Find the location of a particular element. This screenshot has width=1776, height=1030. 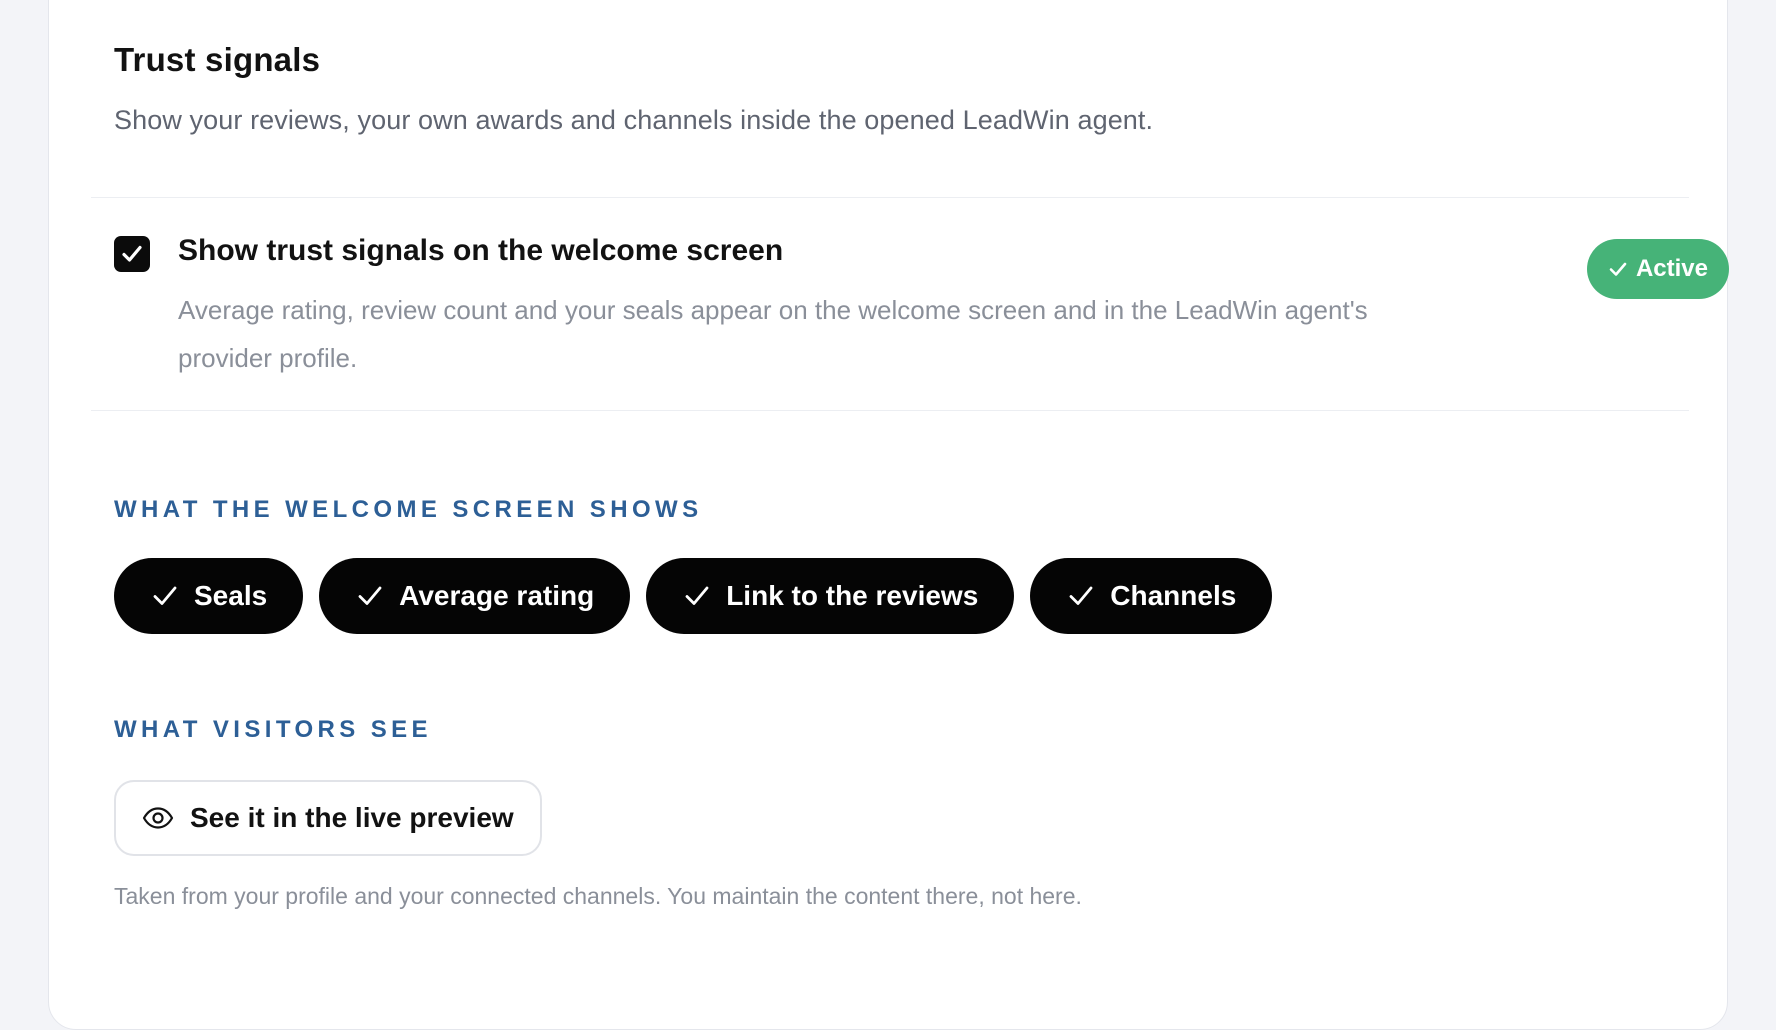

chip-label: Average rating is located at coordinates (497, 595).